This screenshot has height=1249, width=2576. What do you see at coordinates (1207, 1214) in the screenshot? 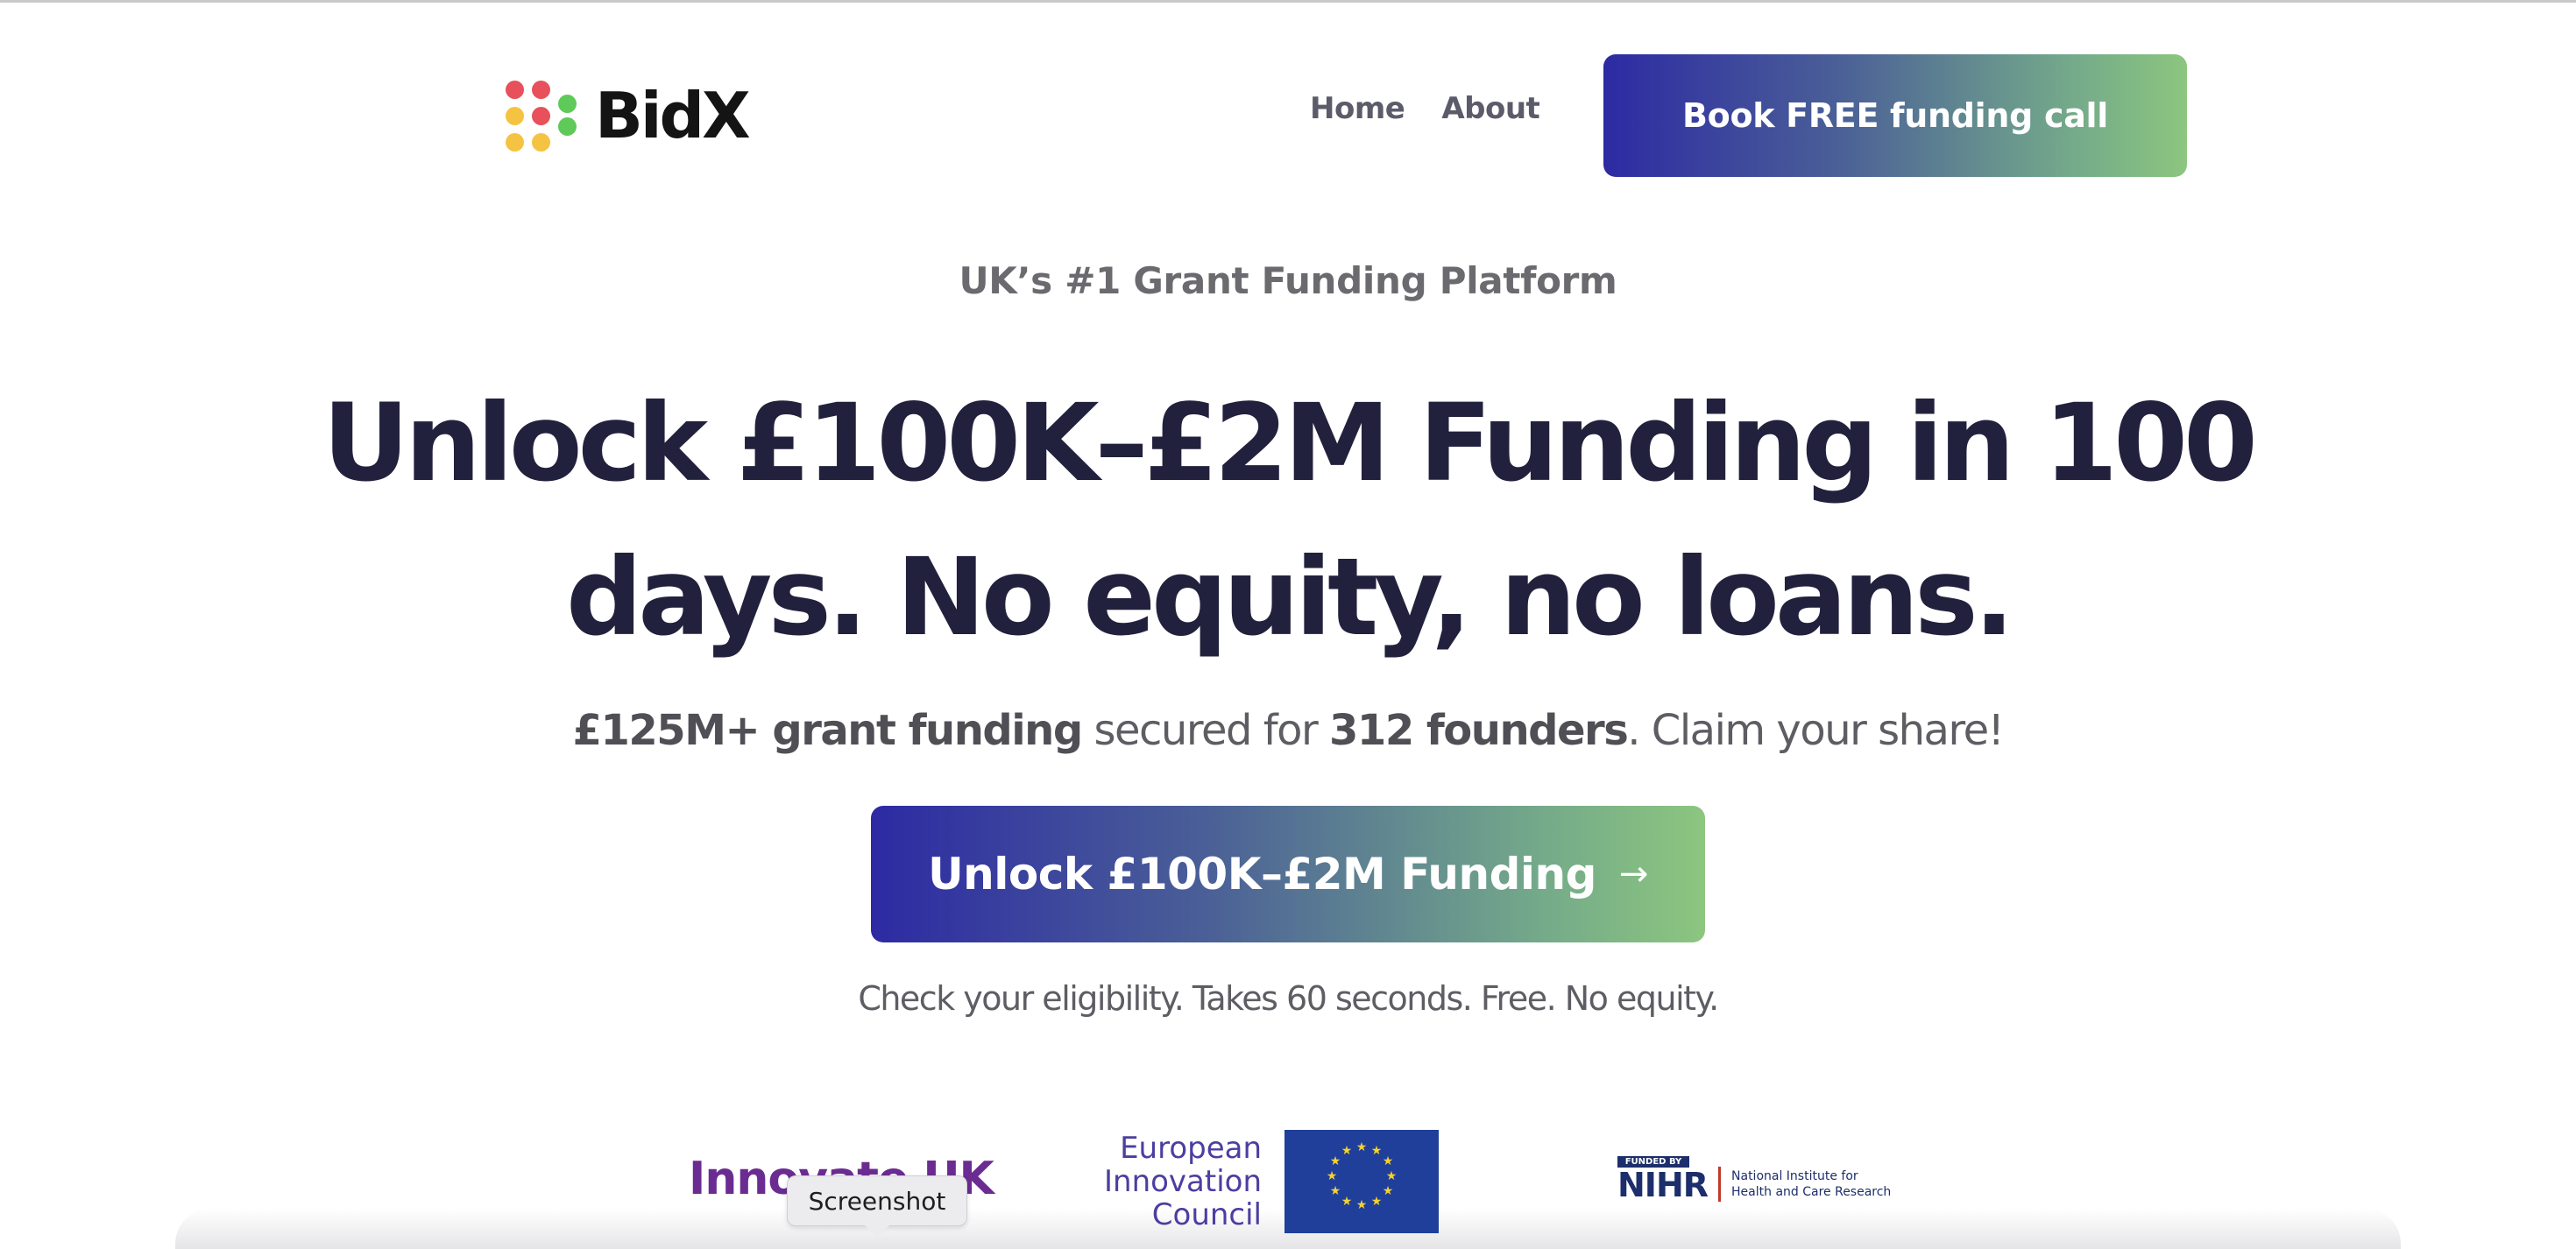
I see `eic-line-3: Council` at bounding box center [1207, 1214].